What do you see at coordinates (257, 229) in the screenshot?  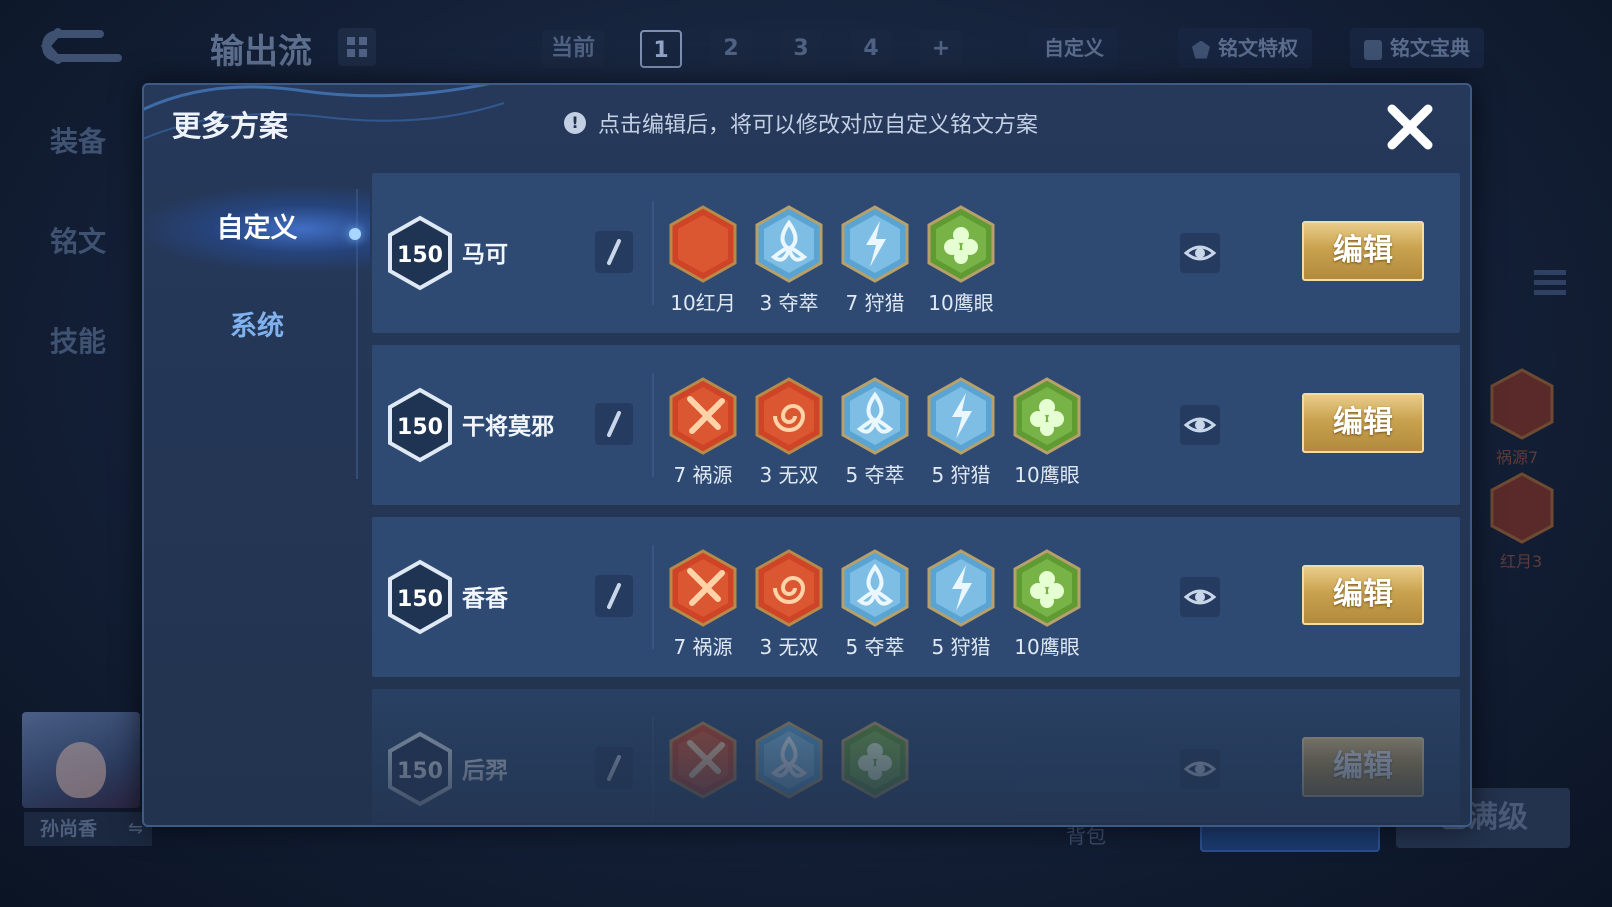 I see `tab-custom: 自定义` at bounding box center [257, 229].